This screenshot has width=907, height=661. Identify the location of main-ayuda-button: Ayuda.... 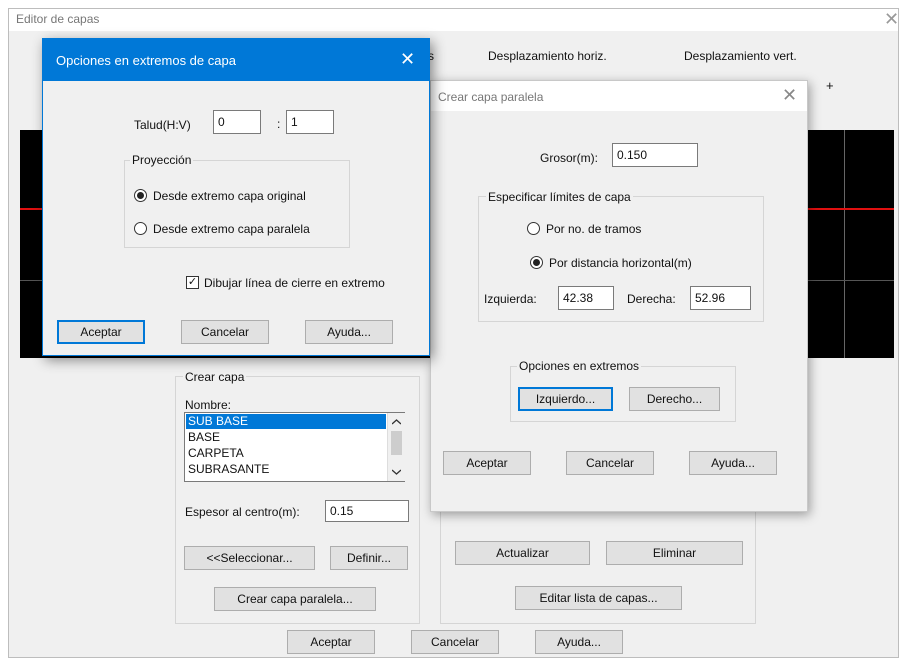
(579, 642).